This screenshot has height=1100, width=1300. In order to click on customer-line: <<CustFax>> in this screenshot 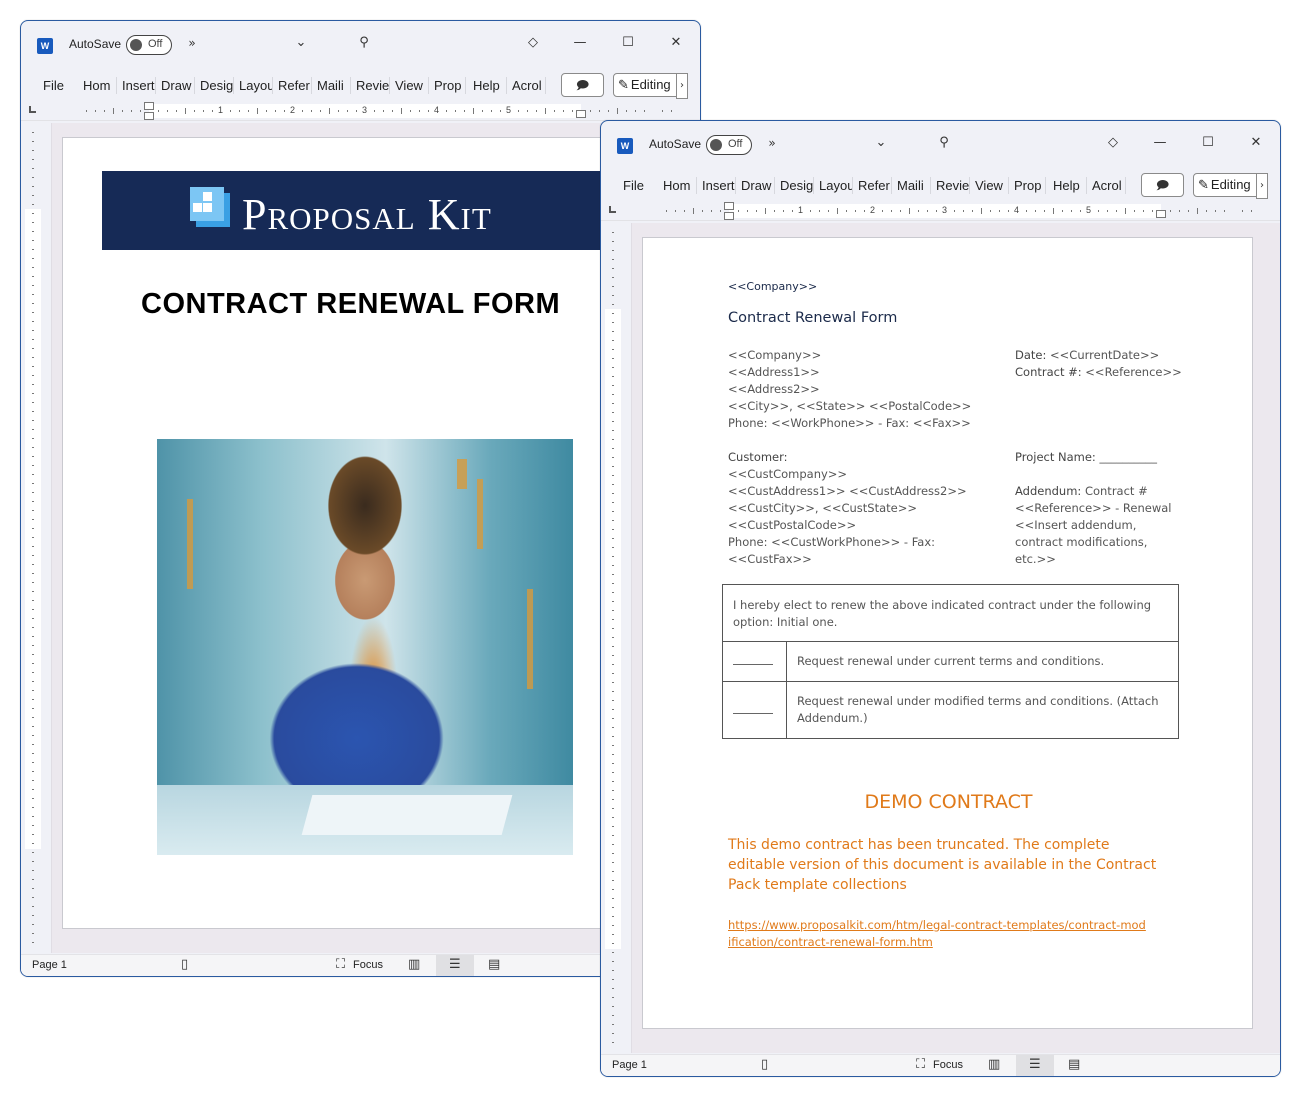, I will do `click(770, 559)`.